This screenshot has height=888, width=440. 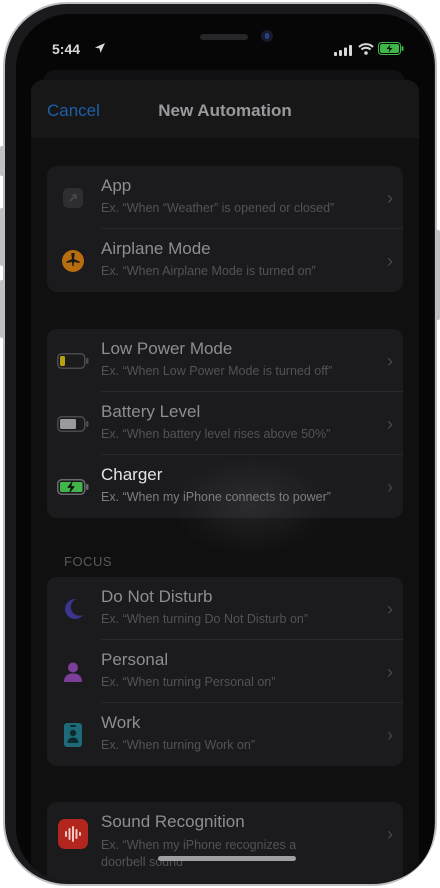 What do you see at coordinates (73, 609) in the screenshot?
I see `moon-icon` at bounding box center [73, 609].